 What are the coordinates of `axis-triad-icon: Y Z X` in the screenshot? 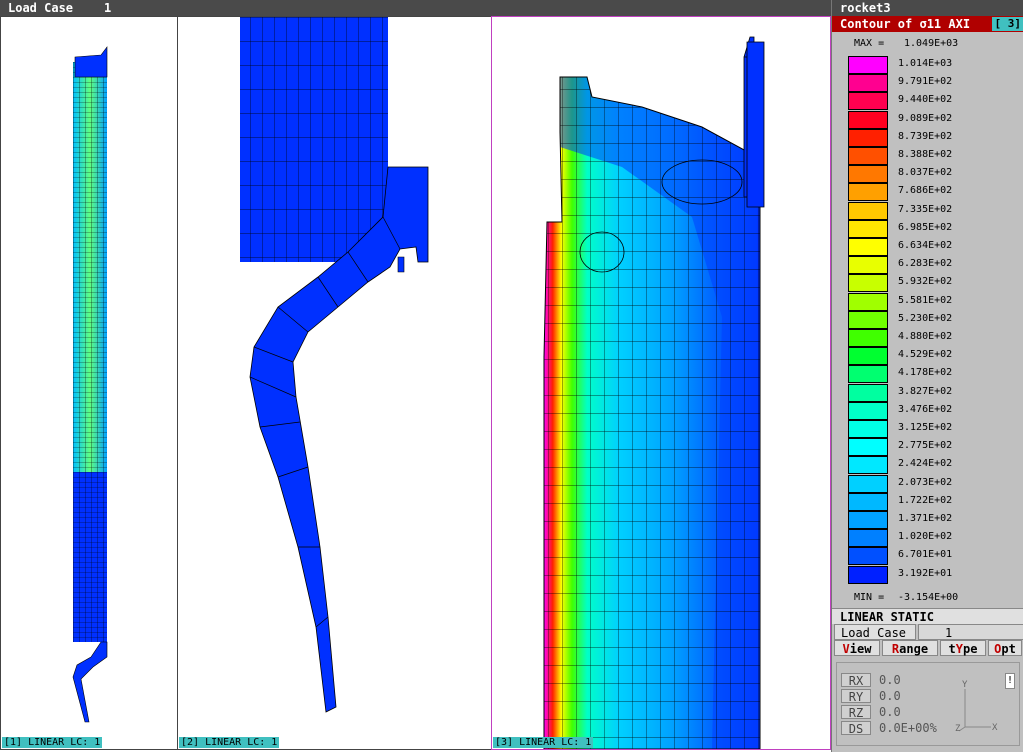 It's located at (976, 707).